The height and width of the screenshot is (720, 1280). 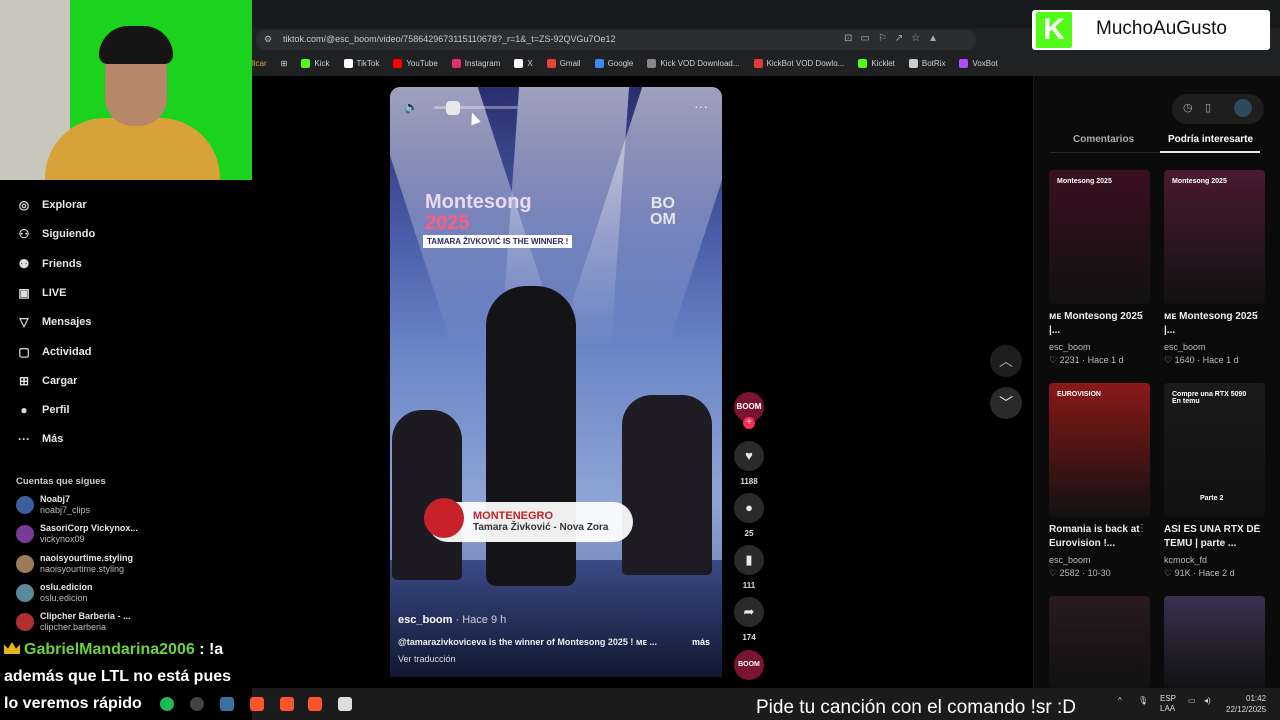 I want to click on chat-message-line: lo veremos rápido, so click(x=73, y=703).